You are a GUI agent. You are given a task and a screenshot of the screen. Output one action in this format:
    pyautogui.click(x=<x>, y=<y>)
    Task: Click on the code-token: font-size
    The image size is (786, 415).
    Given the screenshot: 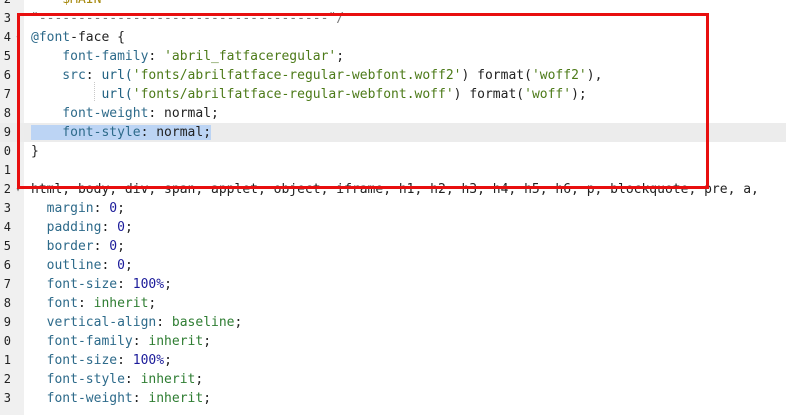 What is the action you would take?
    pyautogui.click(x=74, y=360)
    